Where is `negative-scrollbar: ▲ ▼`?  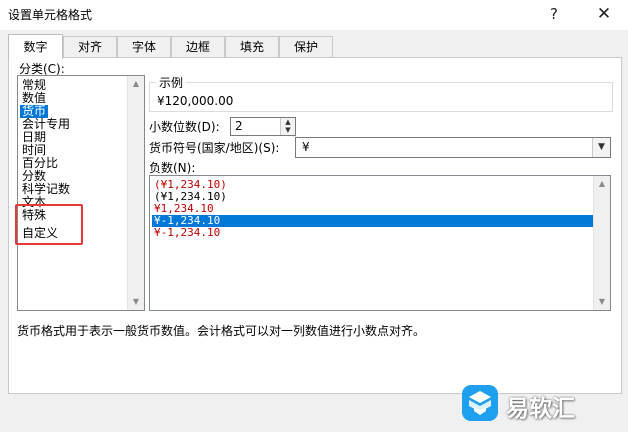
negative-scrollbar: ▲ ▼ is located at coordinates (601, 243).